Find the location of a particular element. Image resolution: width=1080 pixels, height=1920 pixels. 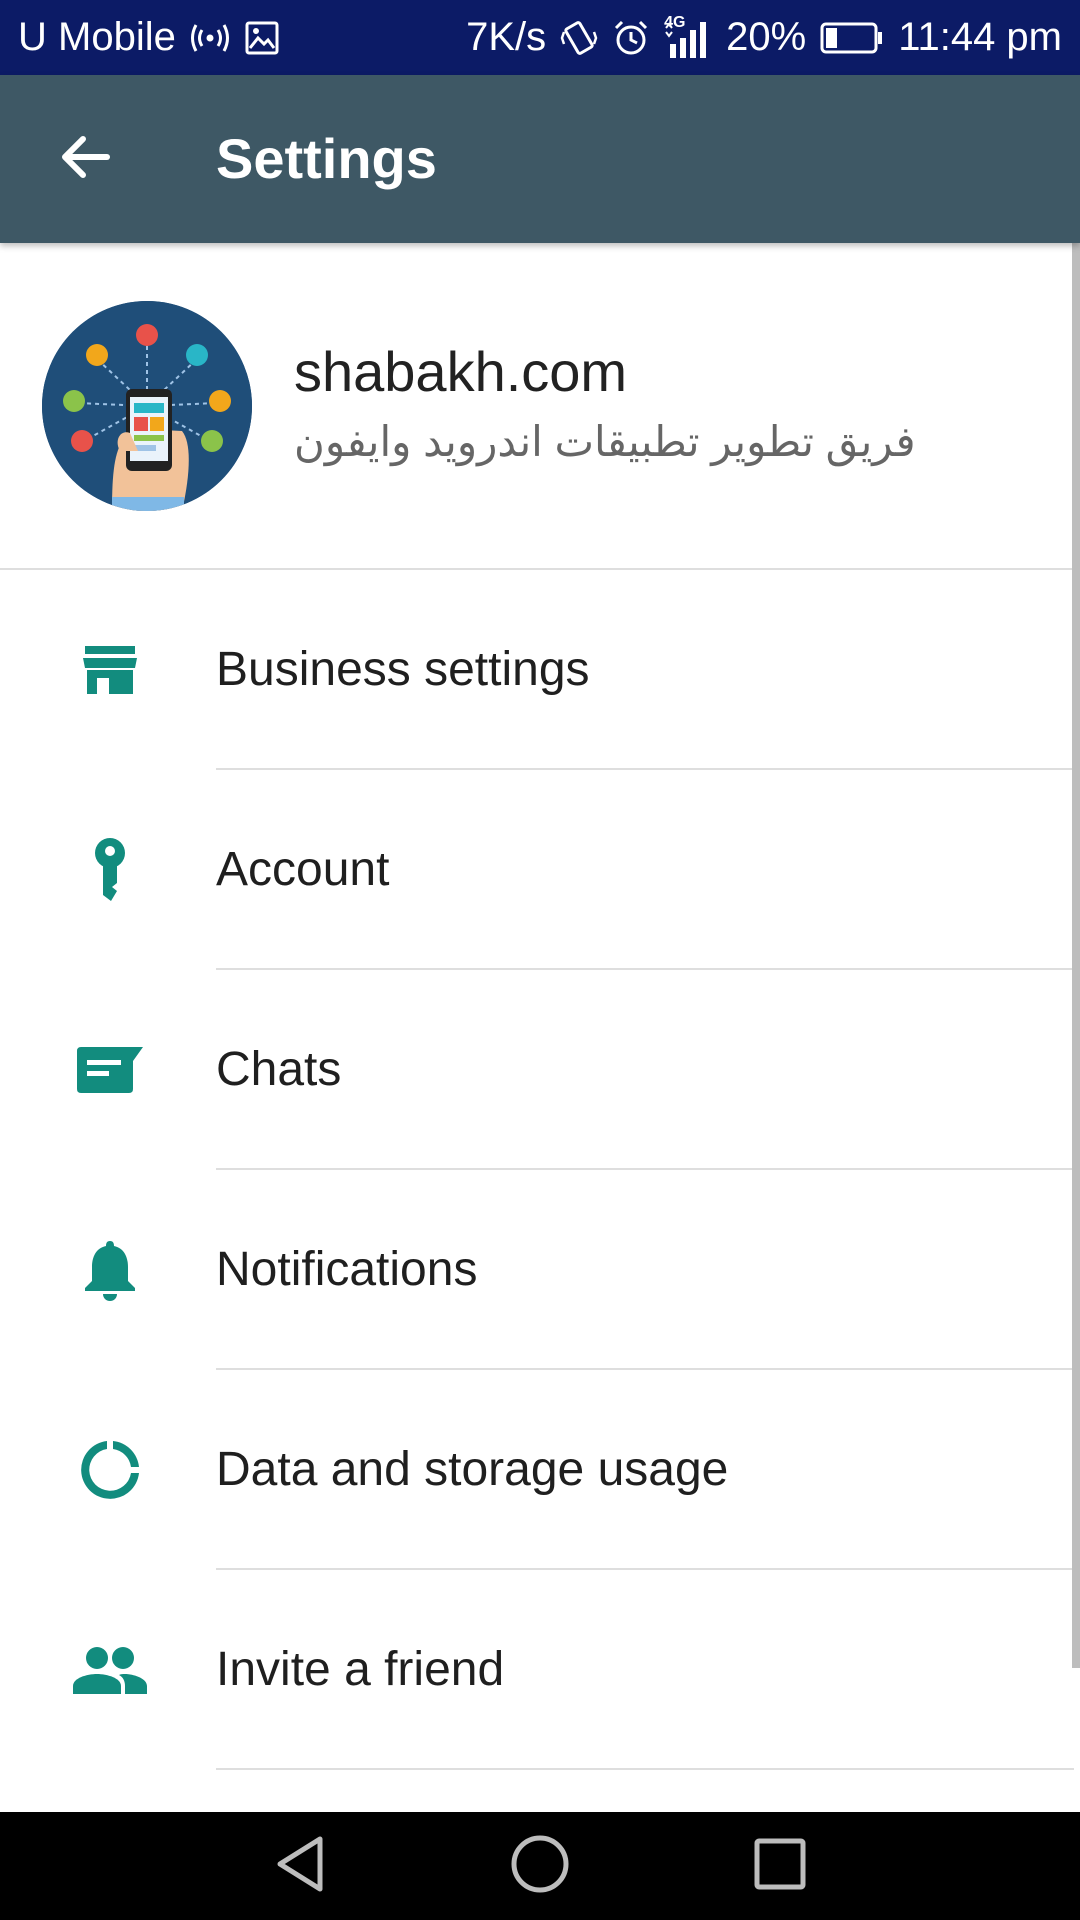

status-bar: U Mobile 7K/s 4G 20% 11:44 pm is located at coordinates (540, 37).